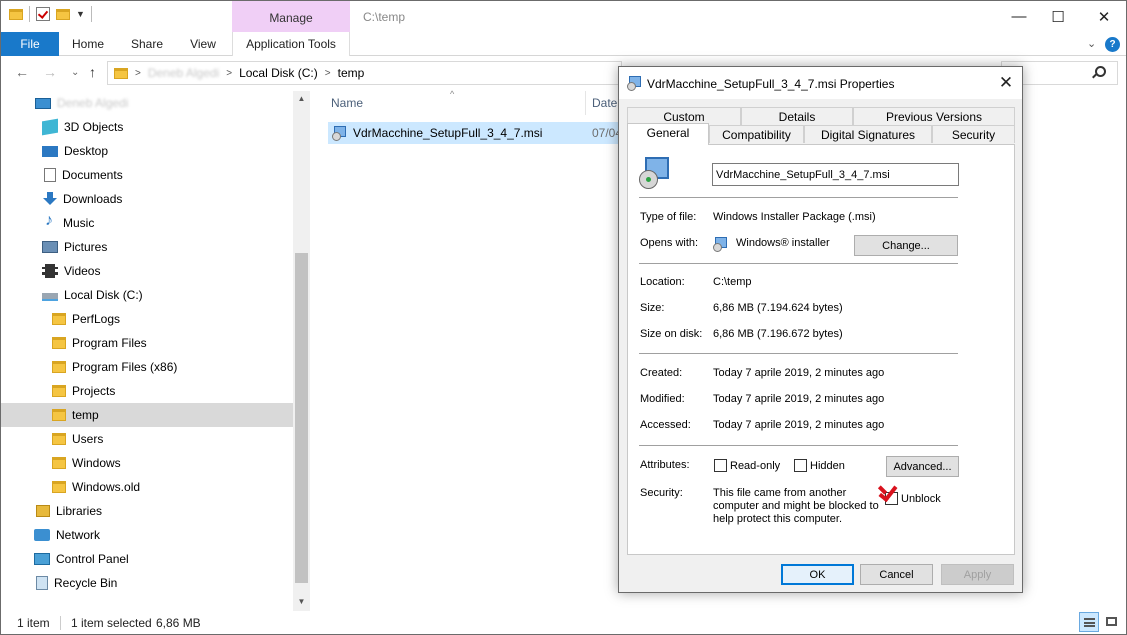 Image resolution: width=1127 pixels, height=635 pixels. Describe the element at coordinates (934, 116) in the screenshot. I see `tab-previous-versions: Previous Versions` at that location.